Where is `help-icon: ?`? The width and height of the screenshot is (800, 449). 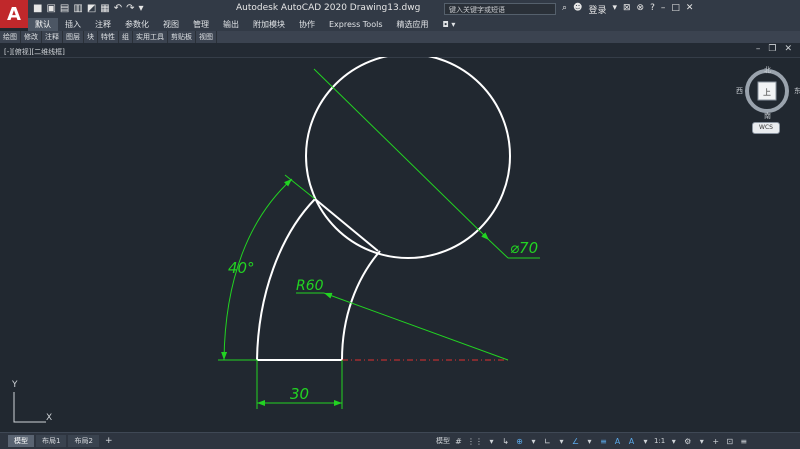 help-icon: ? is located at coordinates (652, 9).